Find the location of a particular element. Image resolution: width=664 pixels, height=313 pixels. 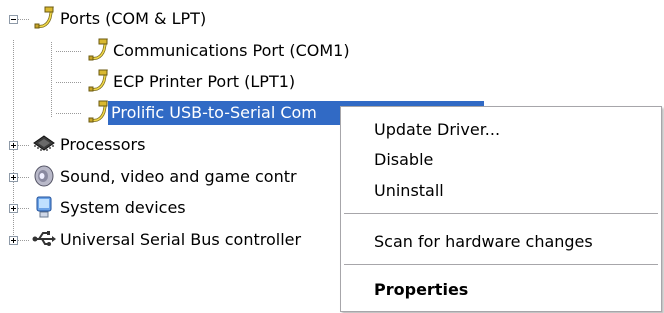

expand-toggle-sound is located at coordinates (13, 177).